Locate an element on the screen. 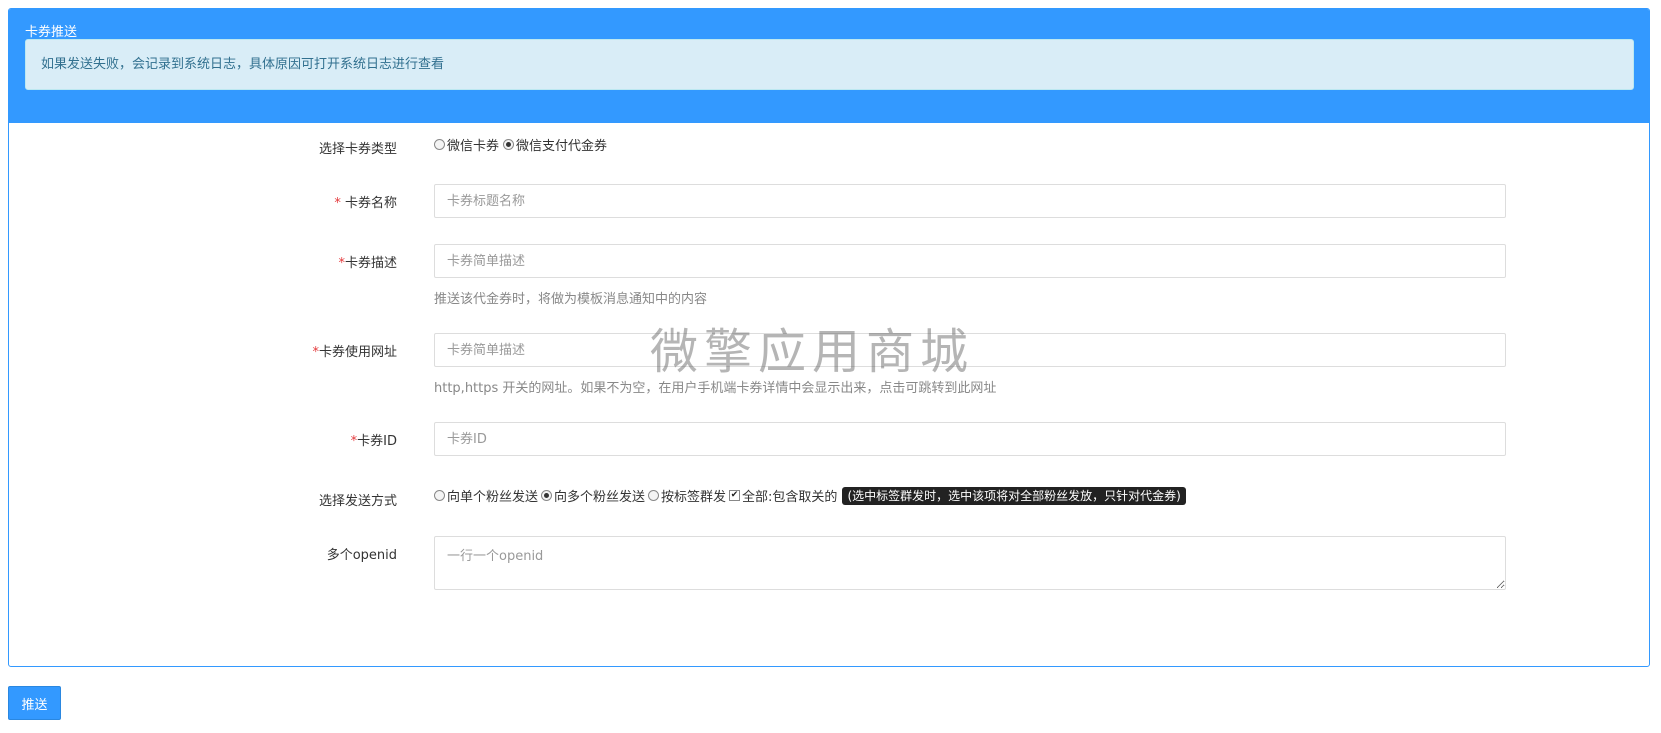  coupon-url-label-text: 卡券使用网址 is located at coordinates (357, 352).